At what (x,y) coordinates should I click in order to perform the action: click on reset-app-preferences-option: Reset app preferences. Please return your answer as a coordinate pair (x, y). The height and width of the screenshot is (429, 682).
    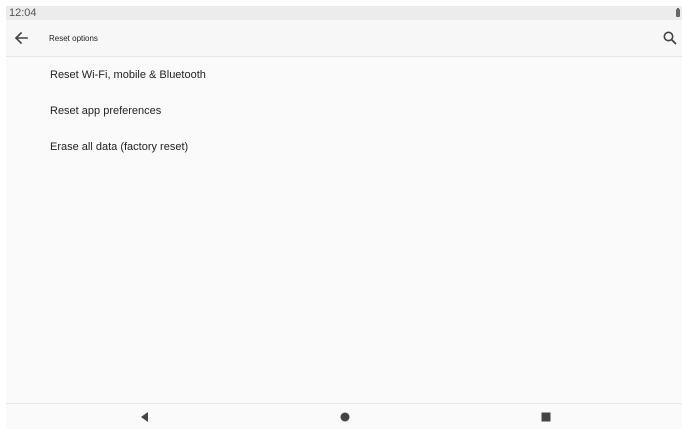
    Looking at the image, I should click on (344, 111).